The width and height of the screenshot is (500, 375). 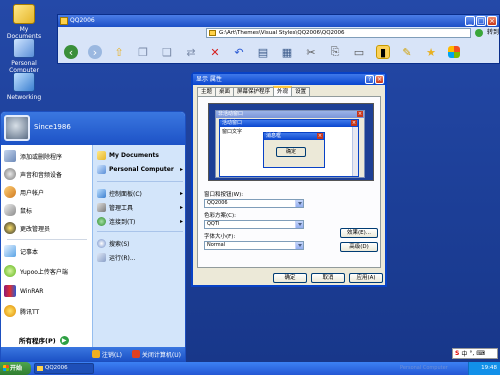 What do you see at coordinates (47, 271) in the screenshot?
I see `start-item-yupoo: Yupoo上传客户端` at bounding box center [47, 271].